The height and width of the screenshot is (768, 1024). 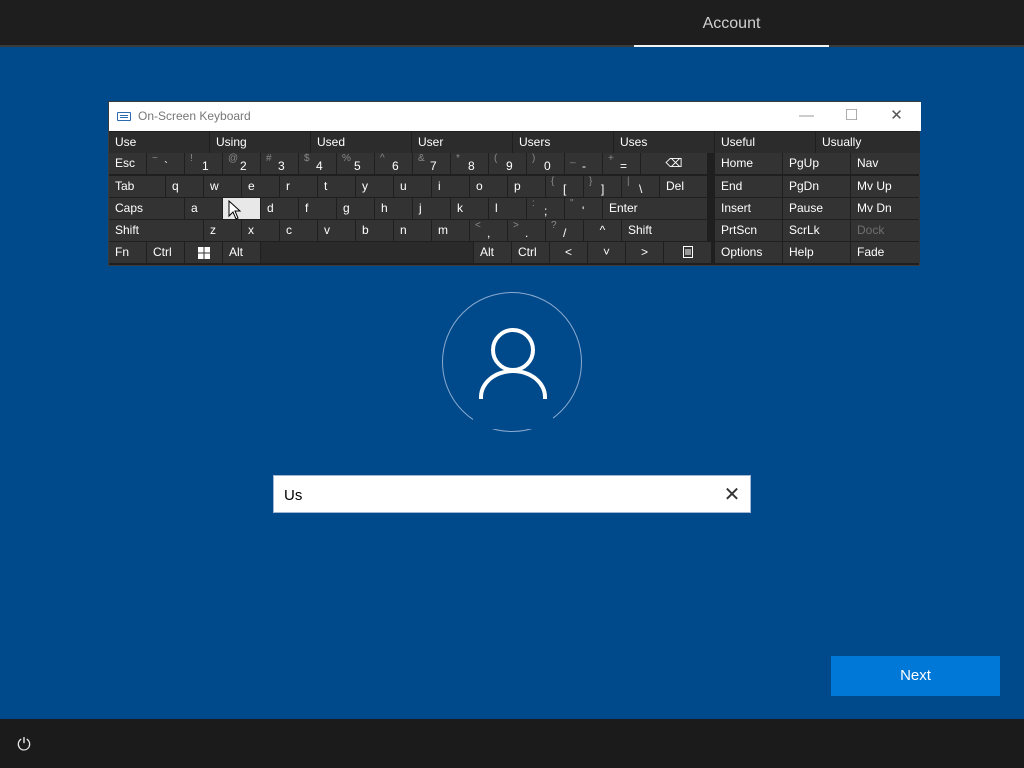 I want to click on key-n: n, so click(x=412, y=230).